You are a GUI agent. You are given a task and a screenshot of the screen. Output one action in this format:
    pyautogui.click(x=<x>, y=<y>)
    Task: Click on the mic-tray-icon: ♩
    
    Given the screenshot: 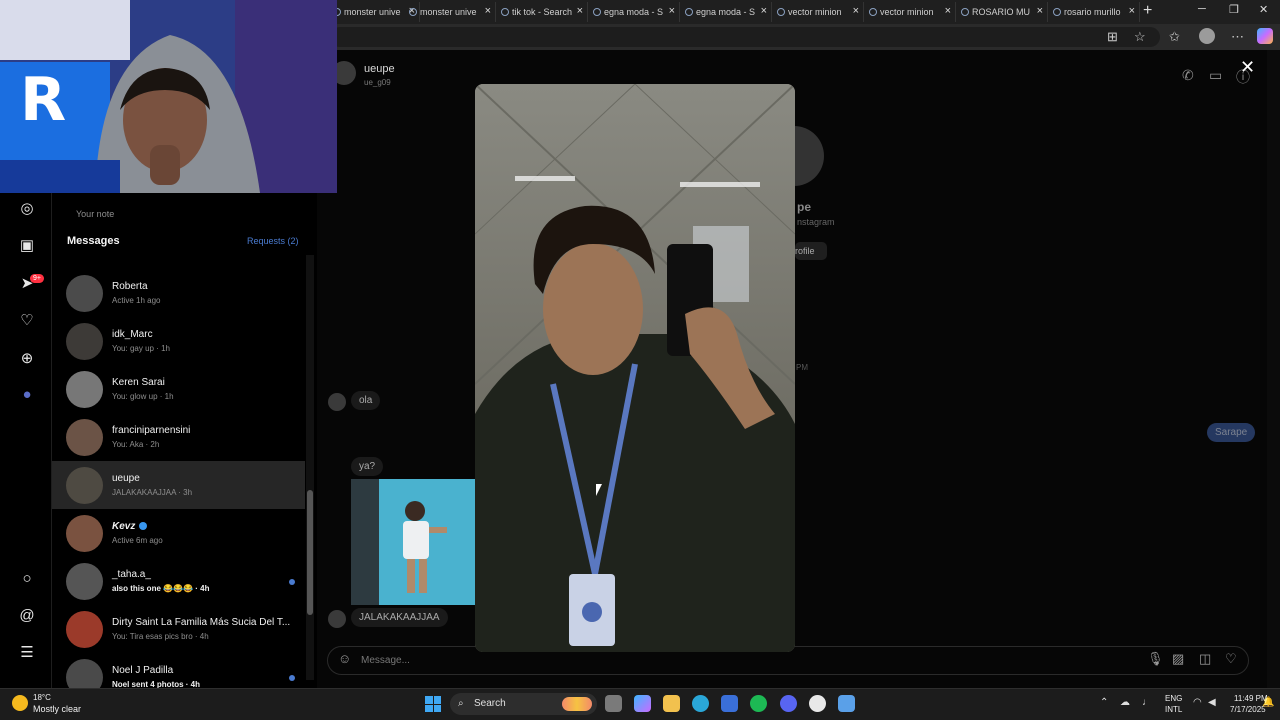 What is the action you would take?
    pyautogui.click(x=1147, y=702)
    